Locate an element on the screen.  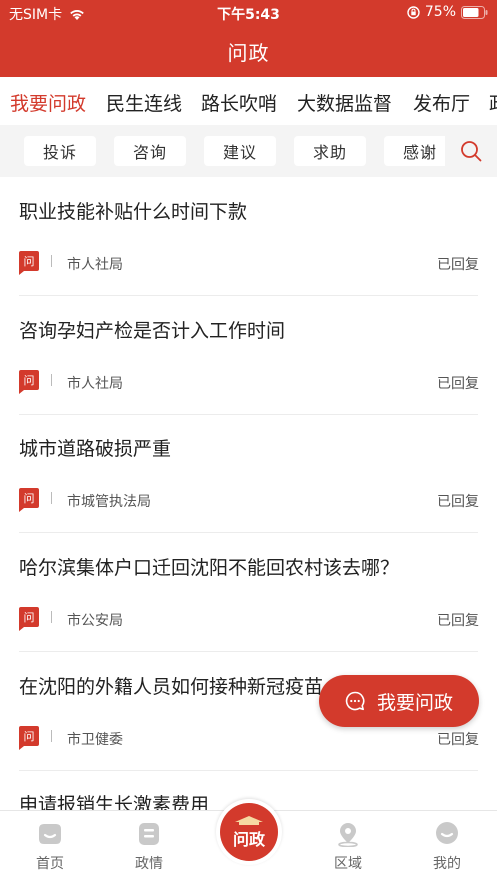
tab-min-sheng-lian-xian: 民生连线 is located at coordinates (144, 102).